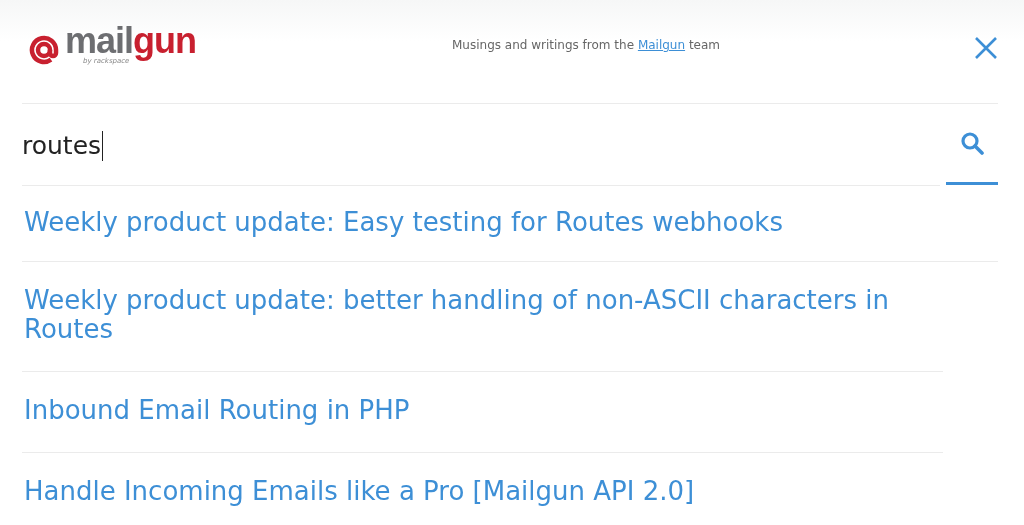  What do you see at coordinates (481, 145) in the screenshot?
I see `search-field: routes` at bounding box center [481, 145].